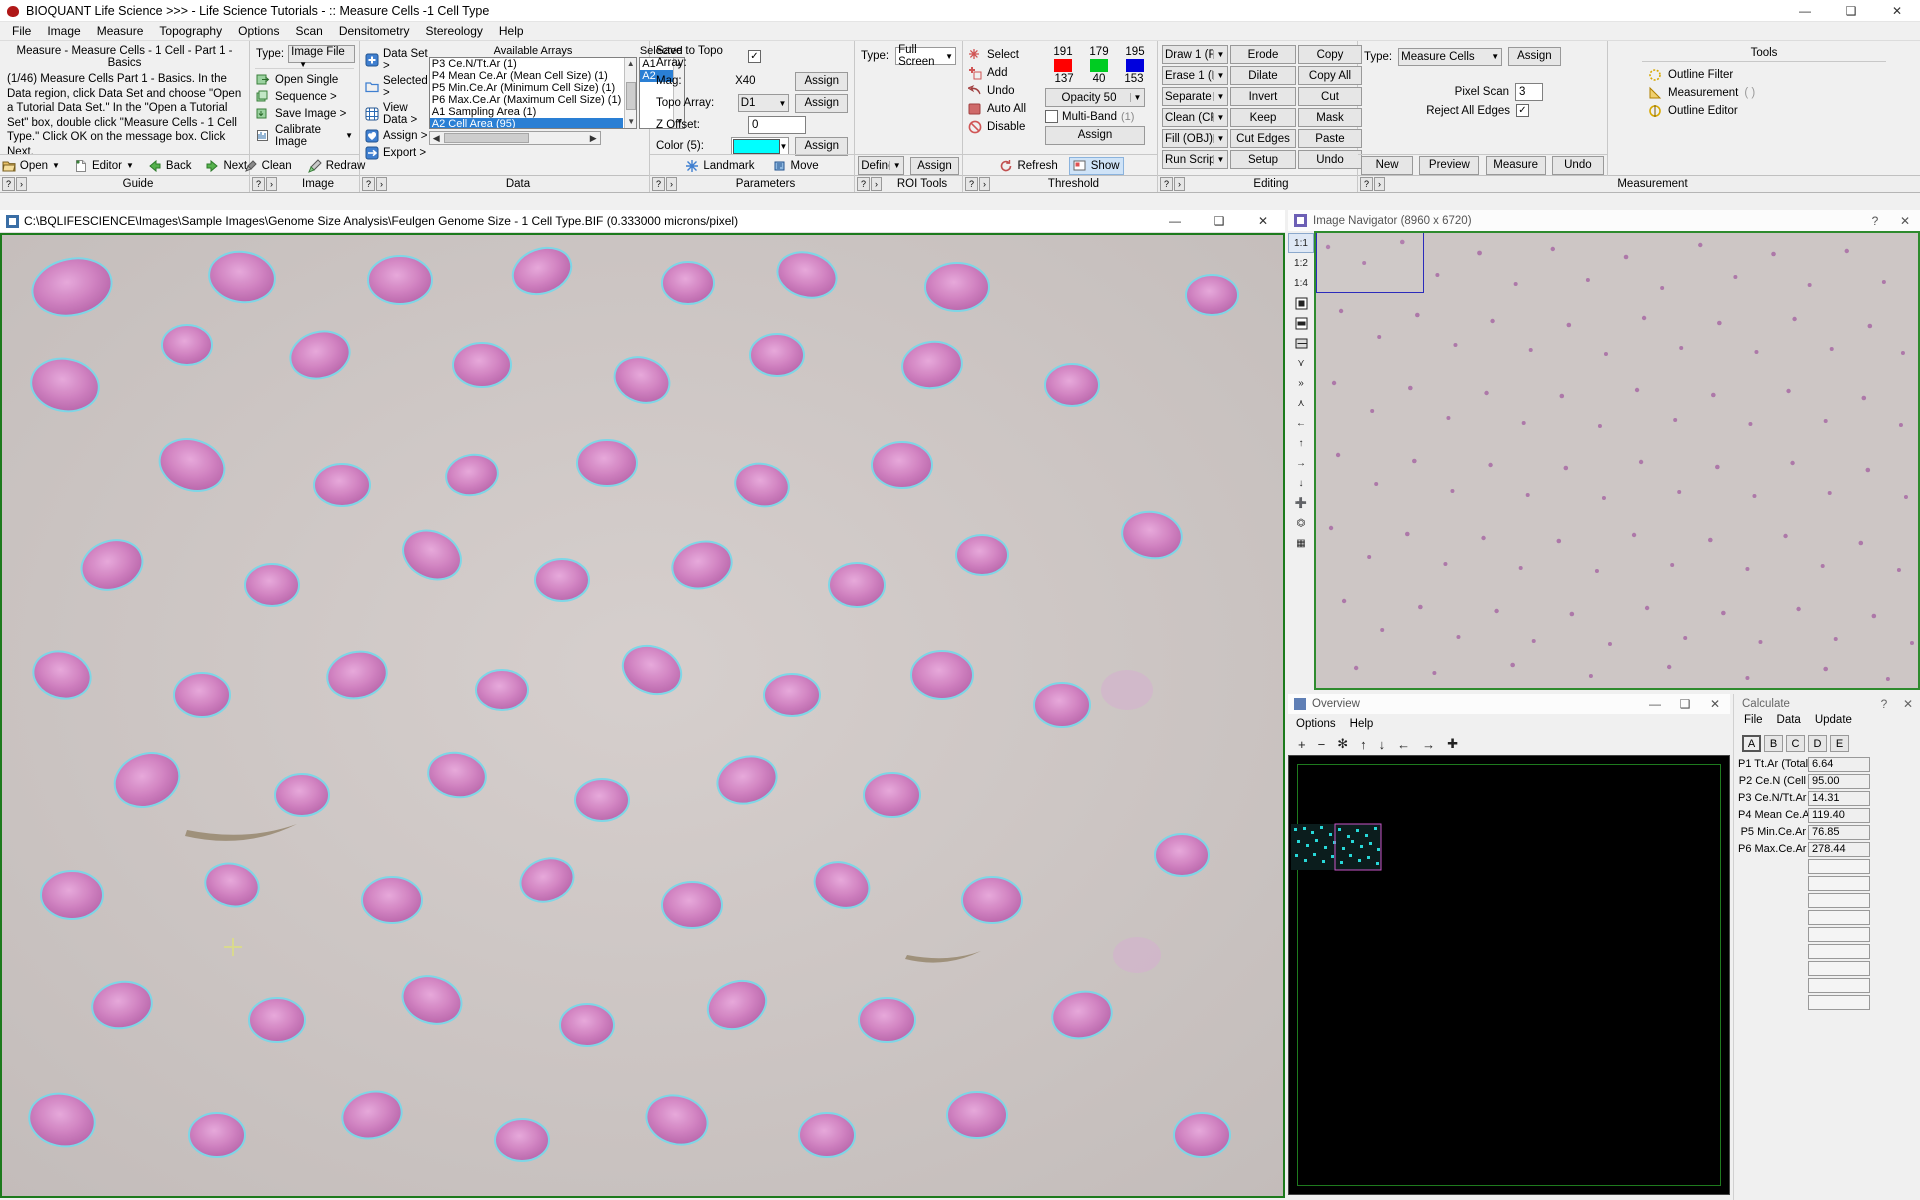 The image size is (1920, 1200). What do you see at coordinates (1529, 92) in the screenshot?
I see `pixel-scan-input` at bounding box center [1529, 92].